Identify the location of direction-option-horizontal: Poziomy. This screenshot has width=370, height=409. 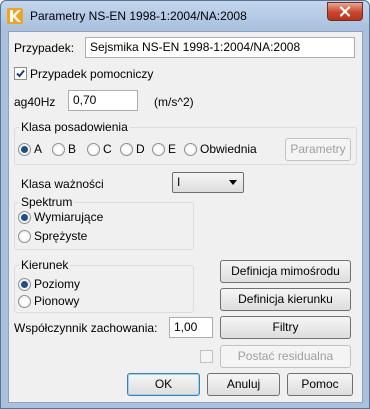
(57, 284).